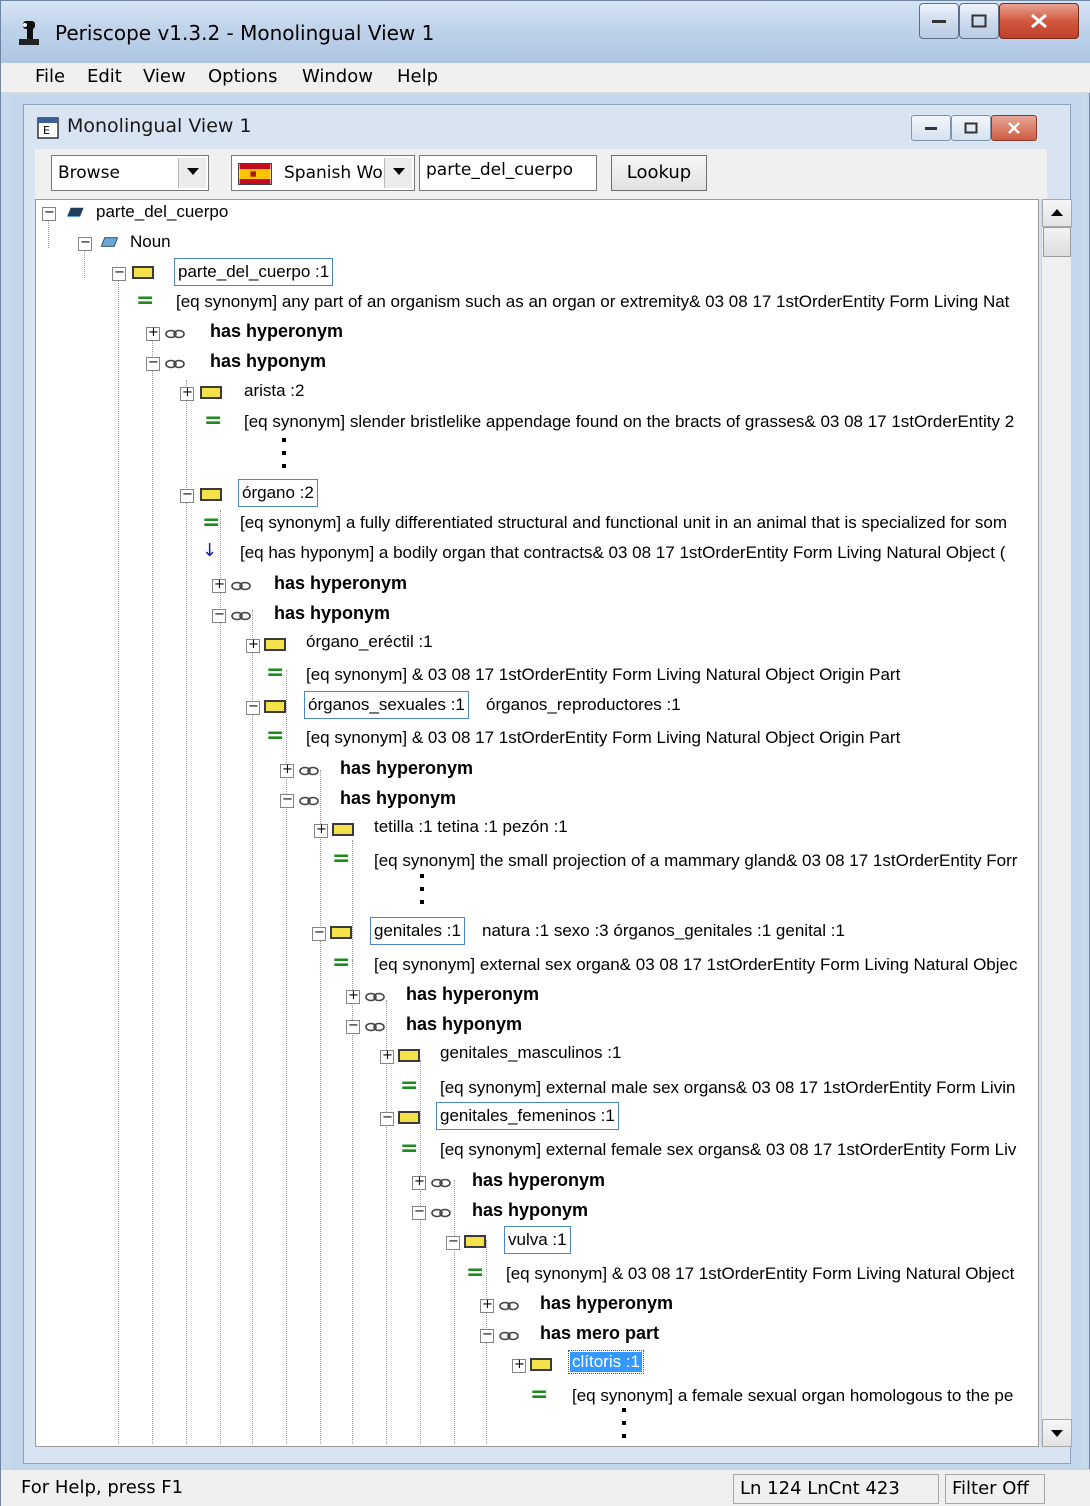 The height and width of the screenshot is (1506, 1090). I want to click on menu-help: Help, so click(417, 76).